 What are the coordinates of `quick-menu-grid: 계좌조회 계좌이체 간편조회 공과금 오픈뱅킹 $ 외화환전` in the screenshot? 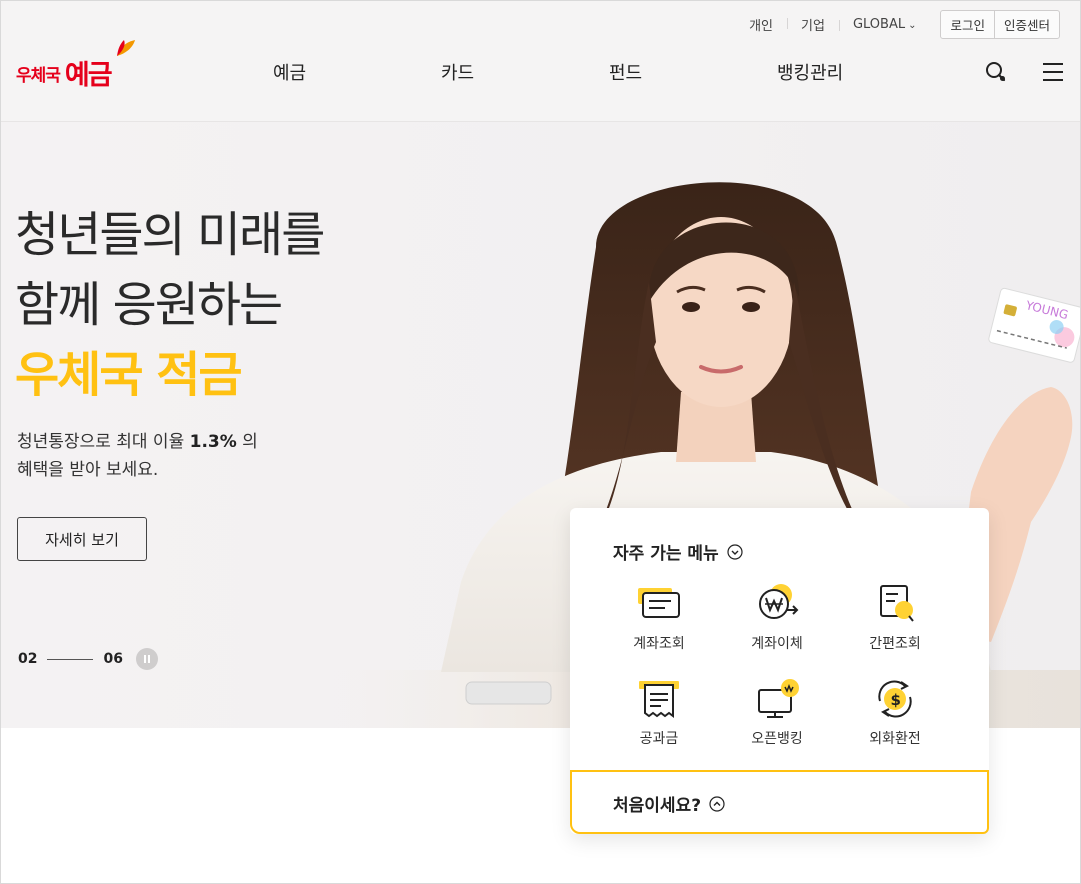 It's located at (780, 665).